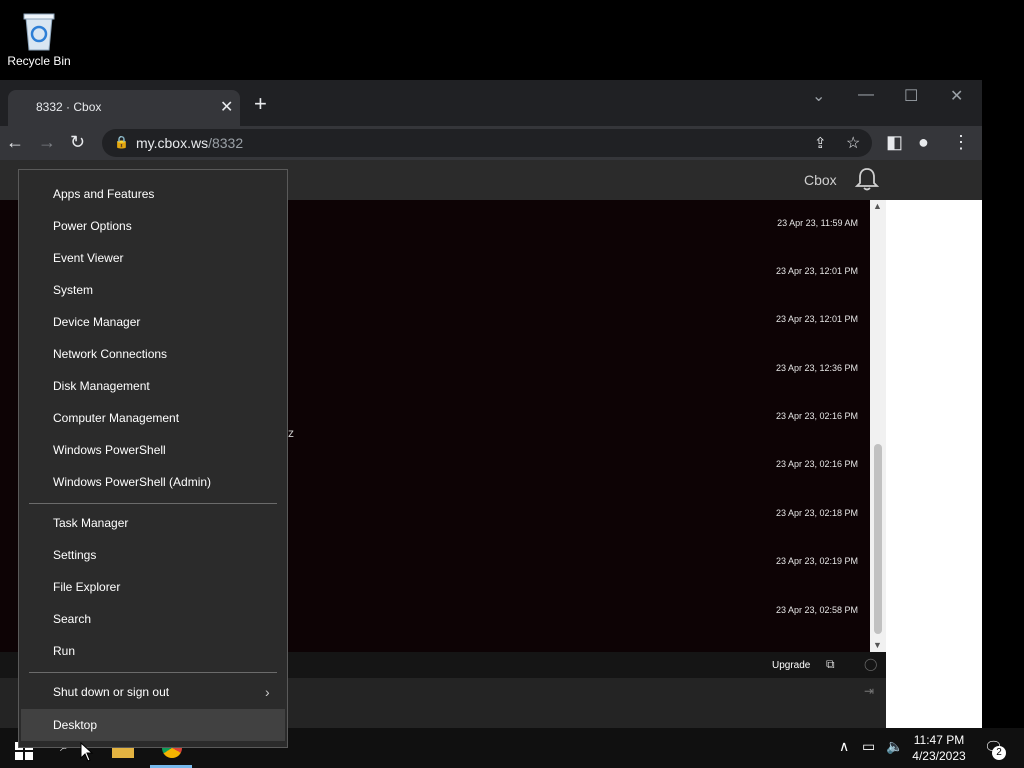  I want to click on menu-item-settings: Settings, so click(153, 555).